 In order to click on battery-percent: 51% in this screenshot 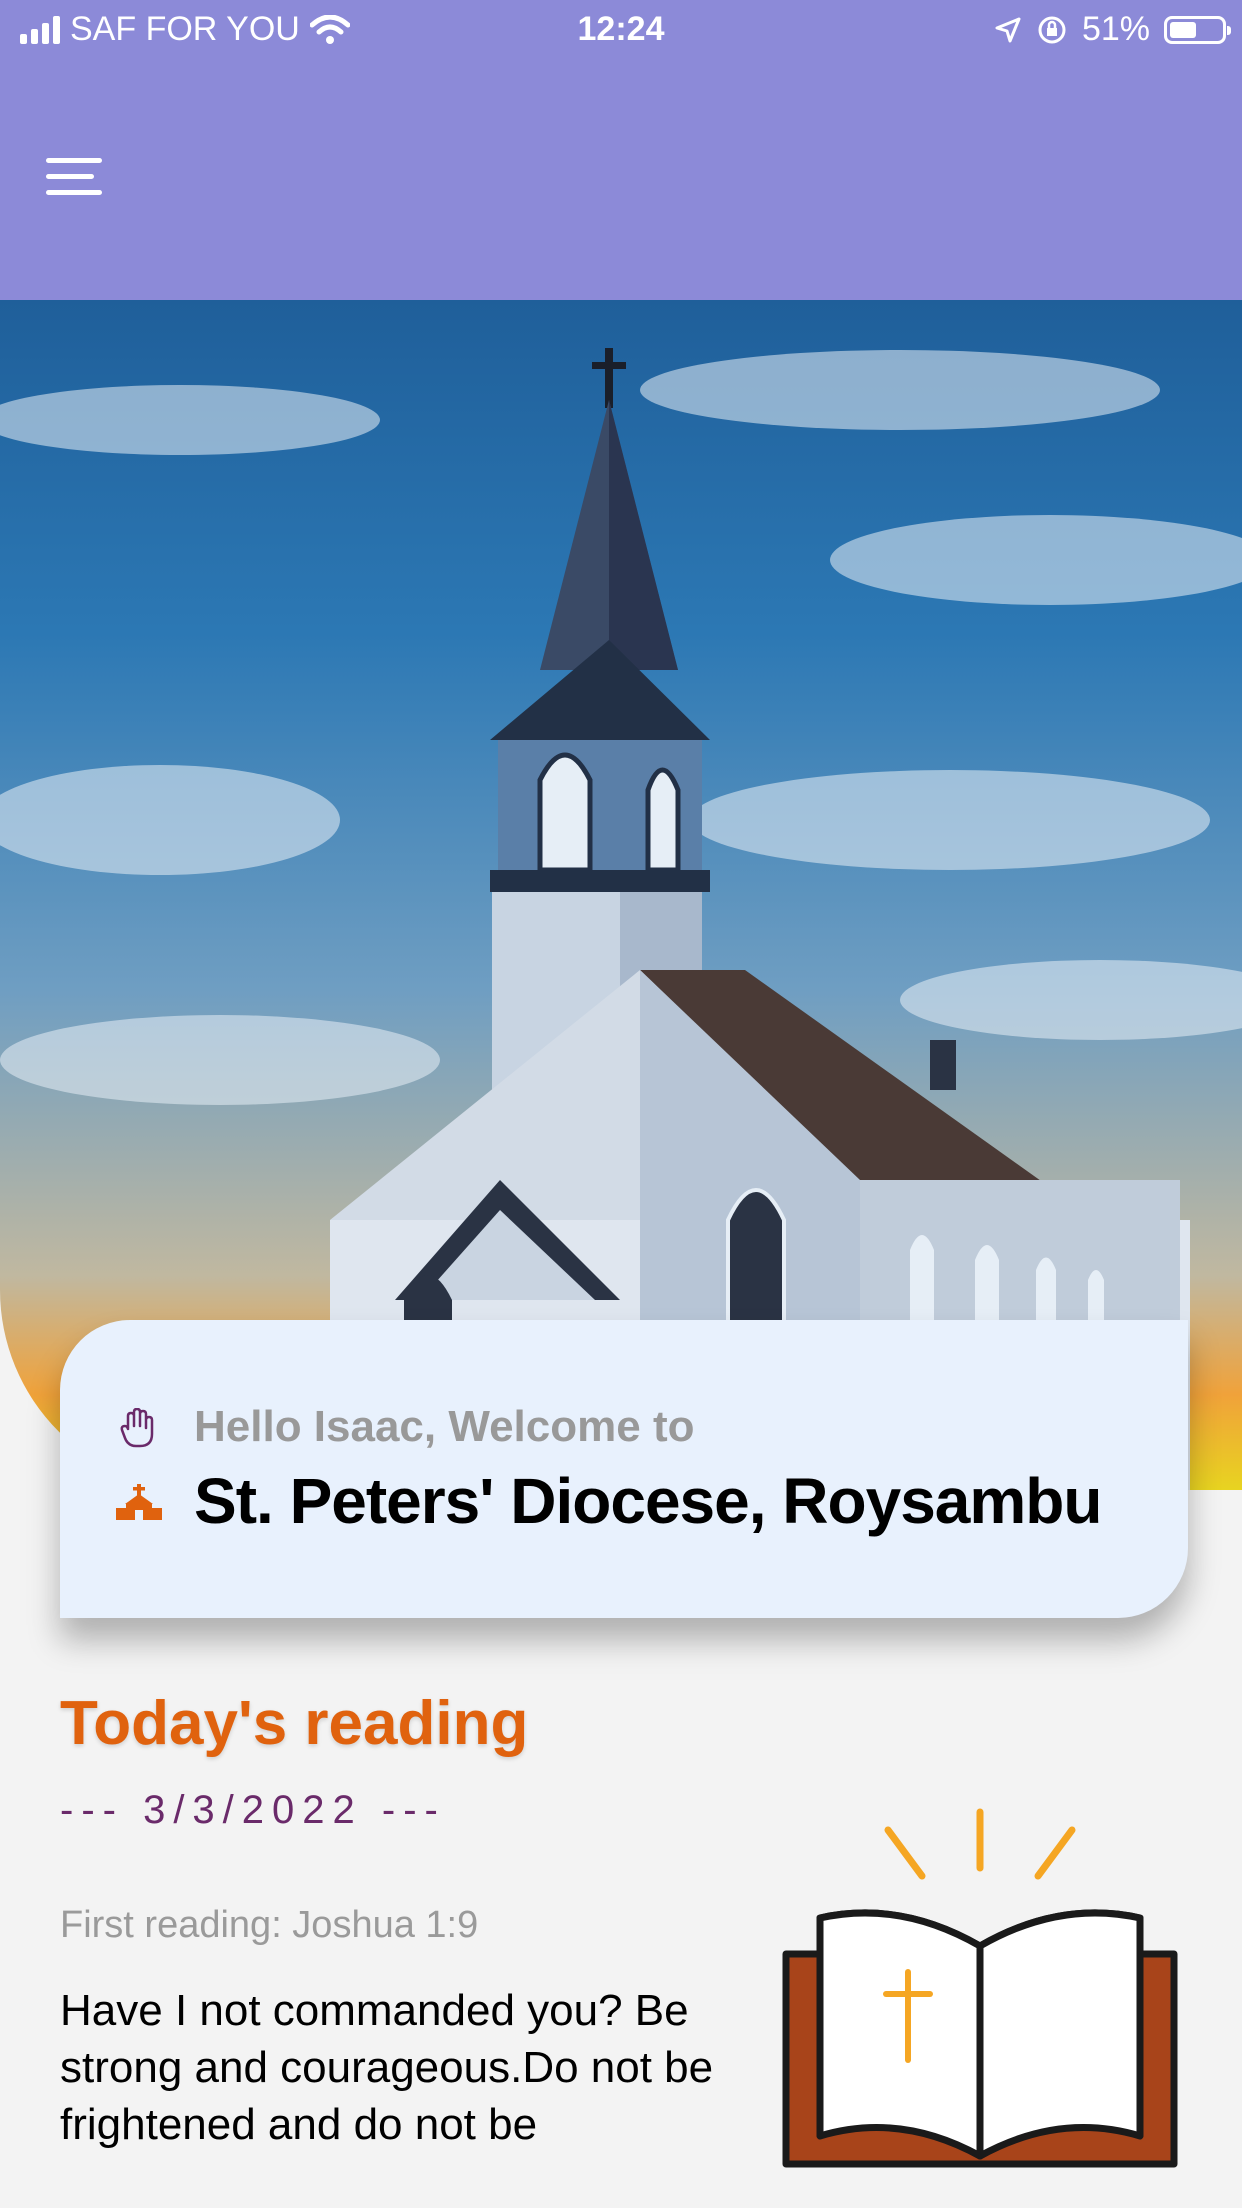, I will do `click(1115, 29)`.